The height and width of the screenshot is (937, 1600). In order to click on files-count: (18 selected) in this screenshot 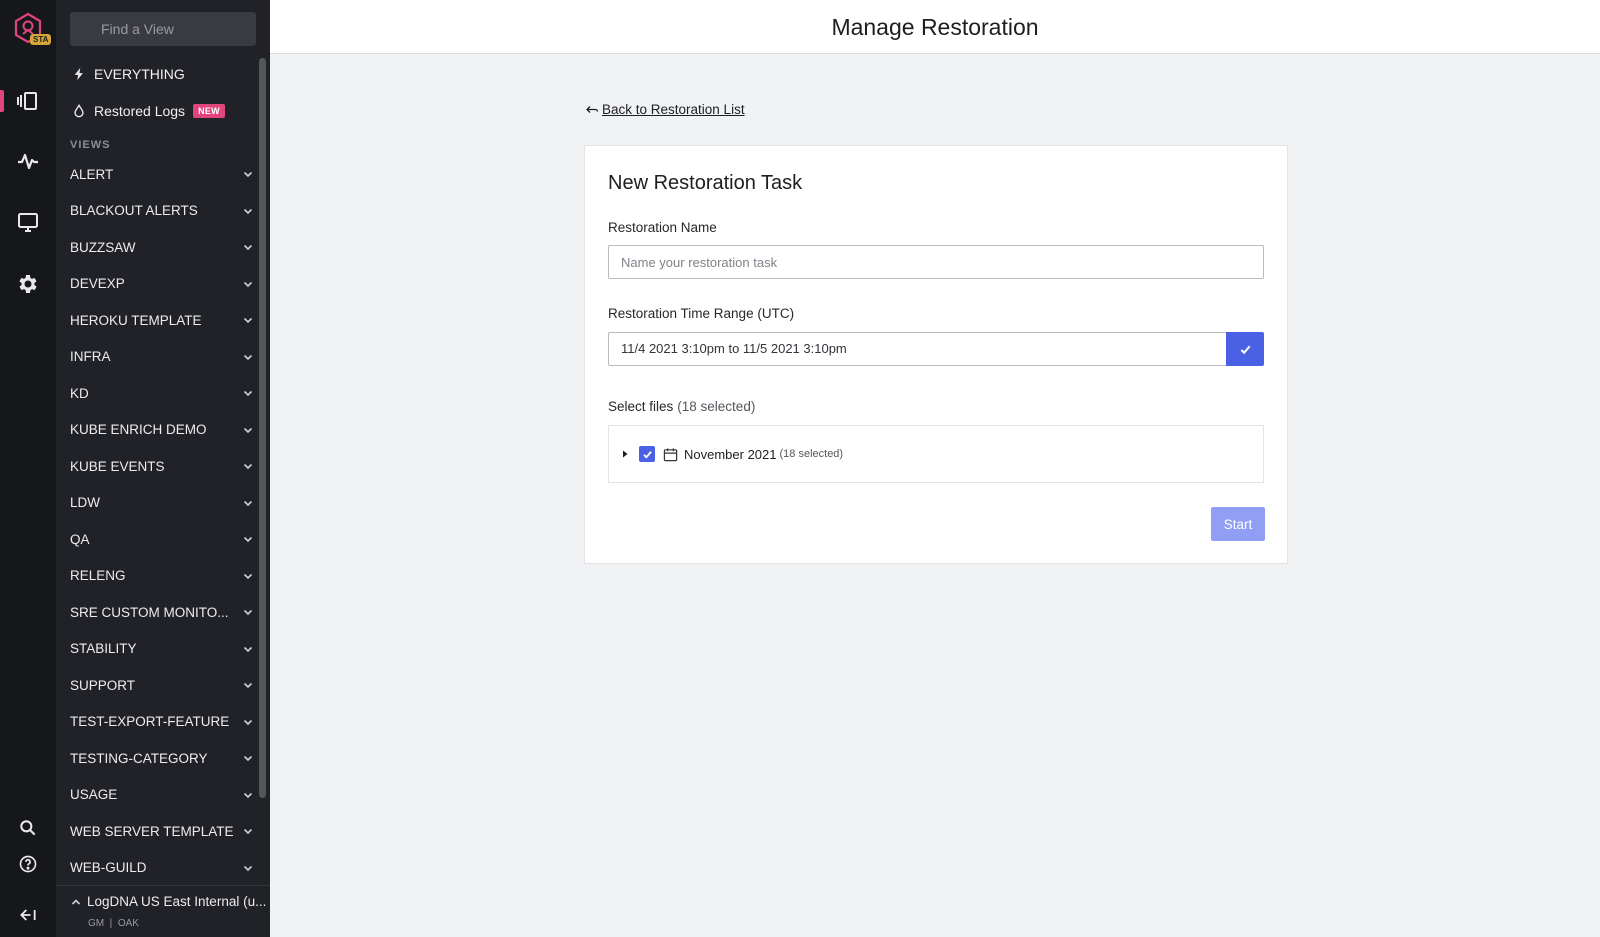, I will do `click(716, 406)`.